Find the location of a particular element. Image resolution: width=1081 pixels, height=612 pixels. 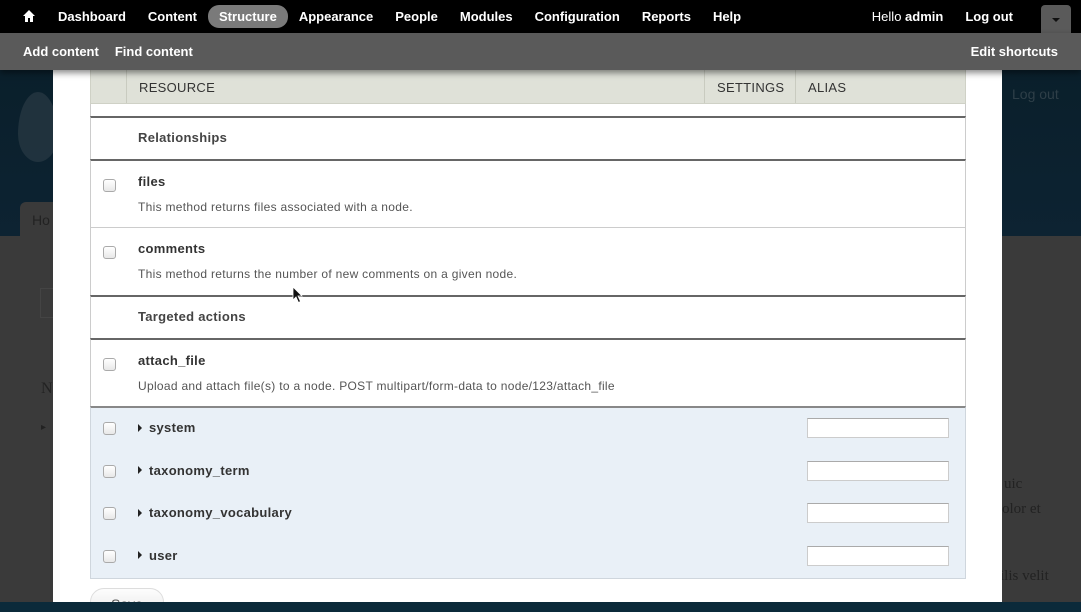

save-button: Save is located at coordinates (127, 595).